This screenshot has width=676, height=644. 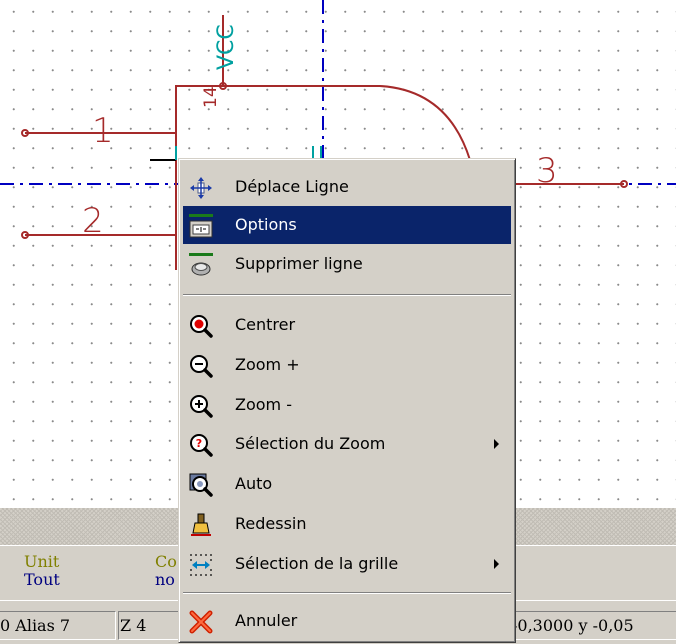 I want to click on zoom-select-icon: ?, so click(x=201, y=445).